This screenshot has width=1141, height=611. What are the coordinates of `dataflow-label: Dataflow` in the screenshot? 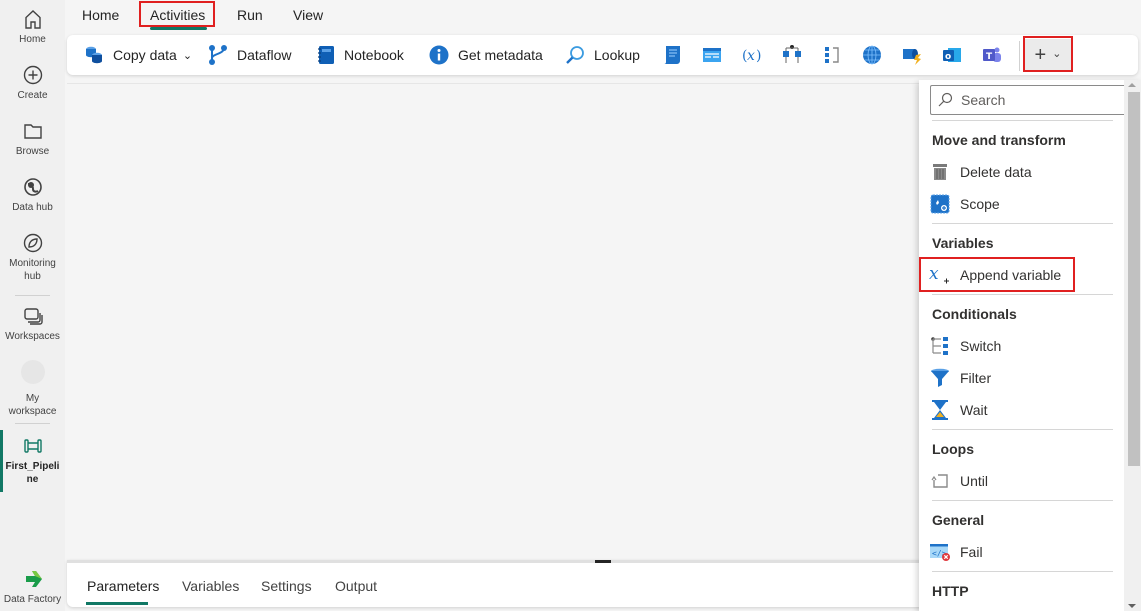 It's located at (264, 55).